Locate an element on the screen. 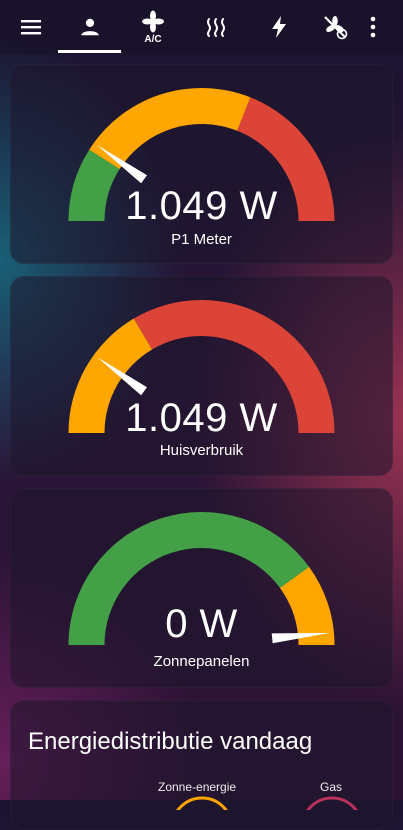 This screenshot has height=830, width=403. tab-fan is located at coordinates (335, 27).